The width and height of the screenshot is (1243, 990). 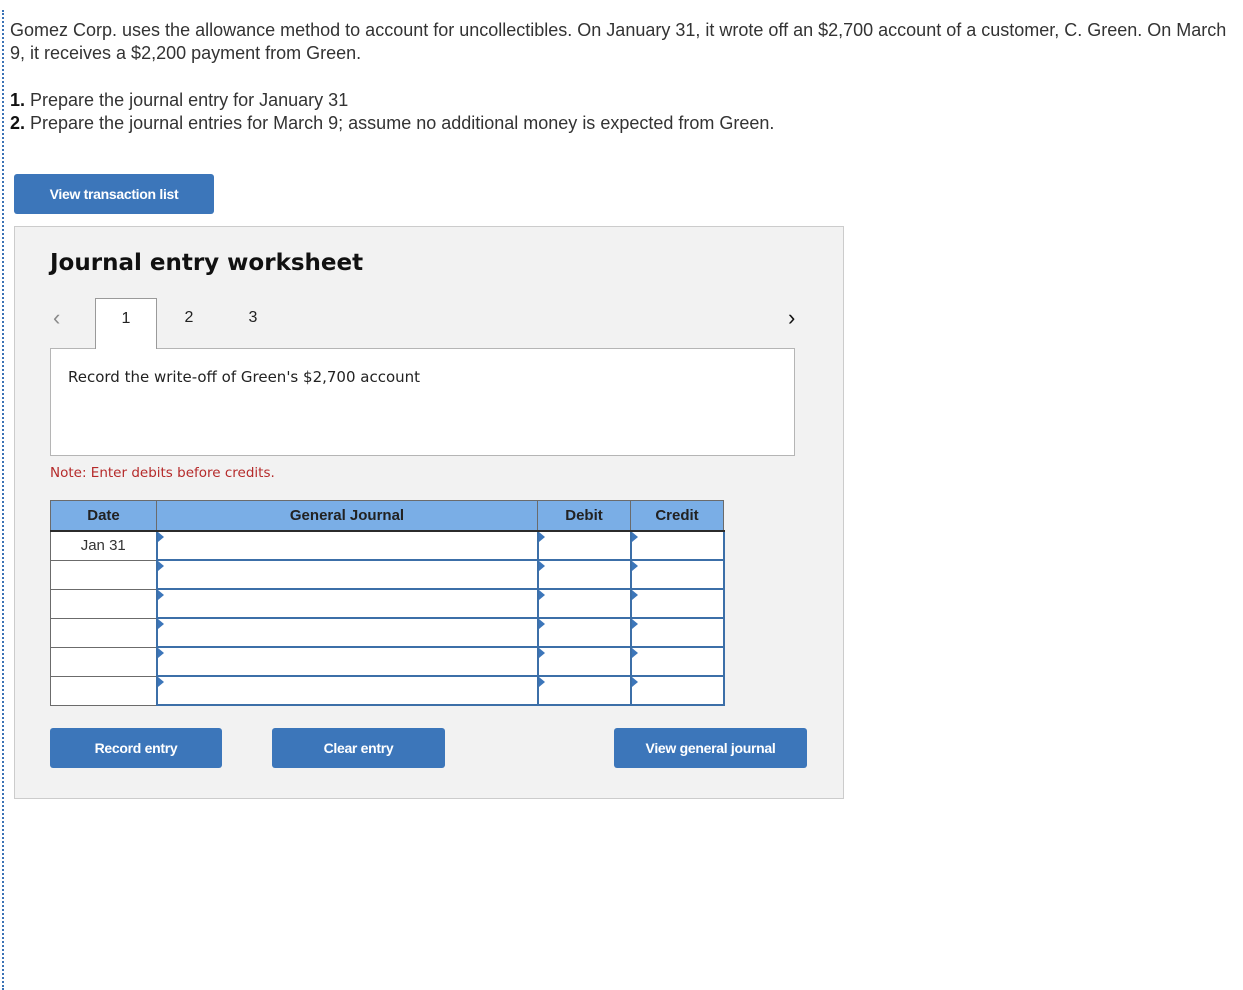 I want to click on header-credit: Credit, so click(x=677, y=516).